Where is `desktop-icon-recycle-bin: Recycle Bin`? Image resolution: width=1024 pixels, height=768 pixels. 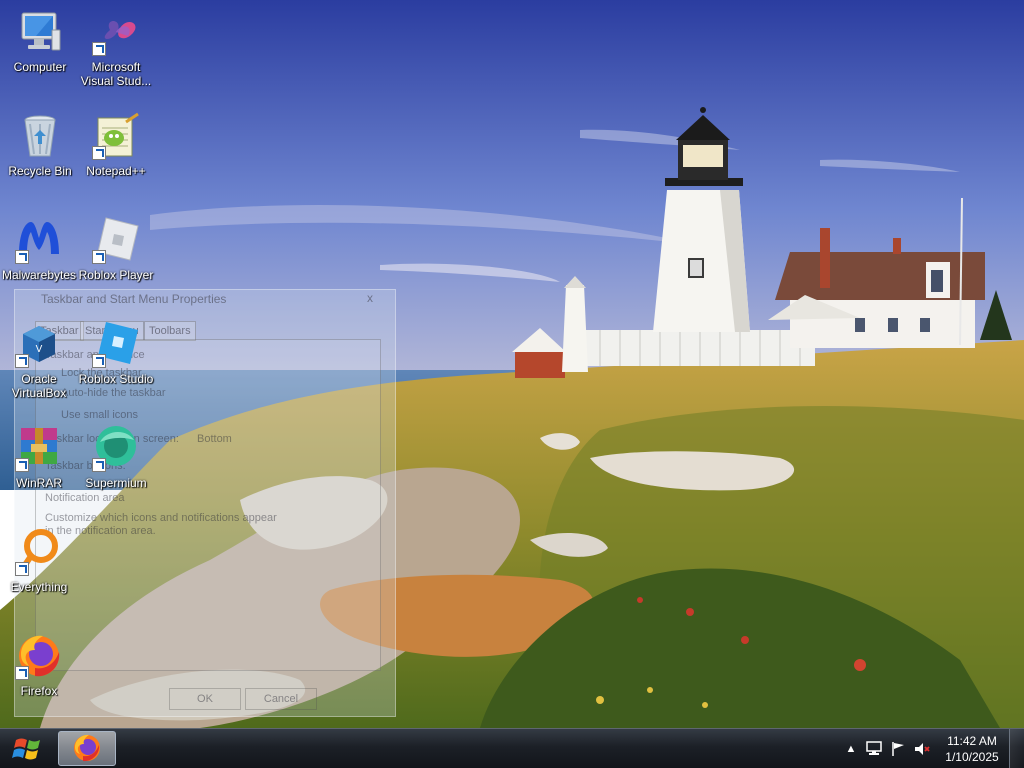 desktop-icon-recycle-bin: Recycle Bin is located at coordinates (40, 145).